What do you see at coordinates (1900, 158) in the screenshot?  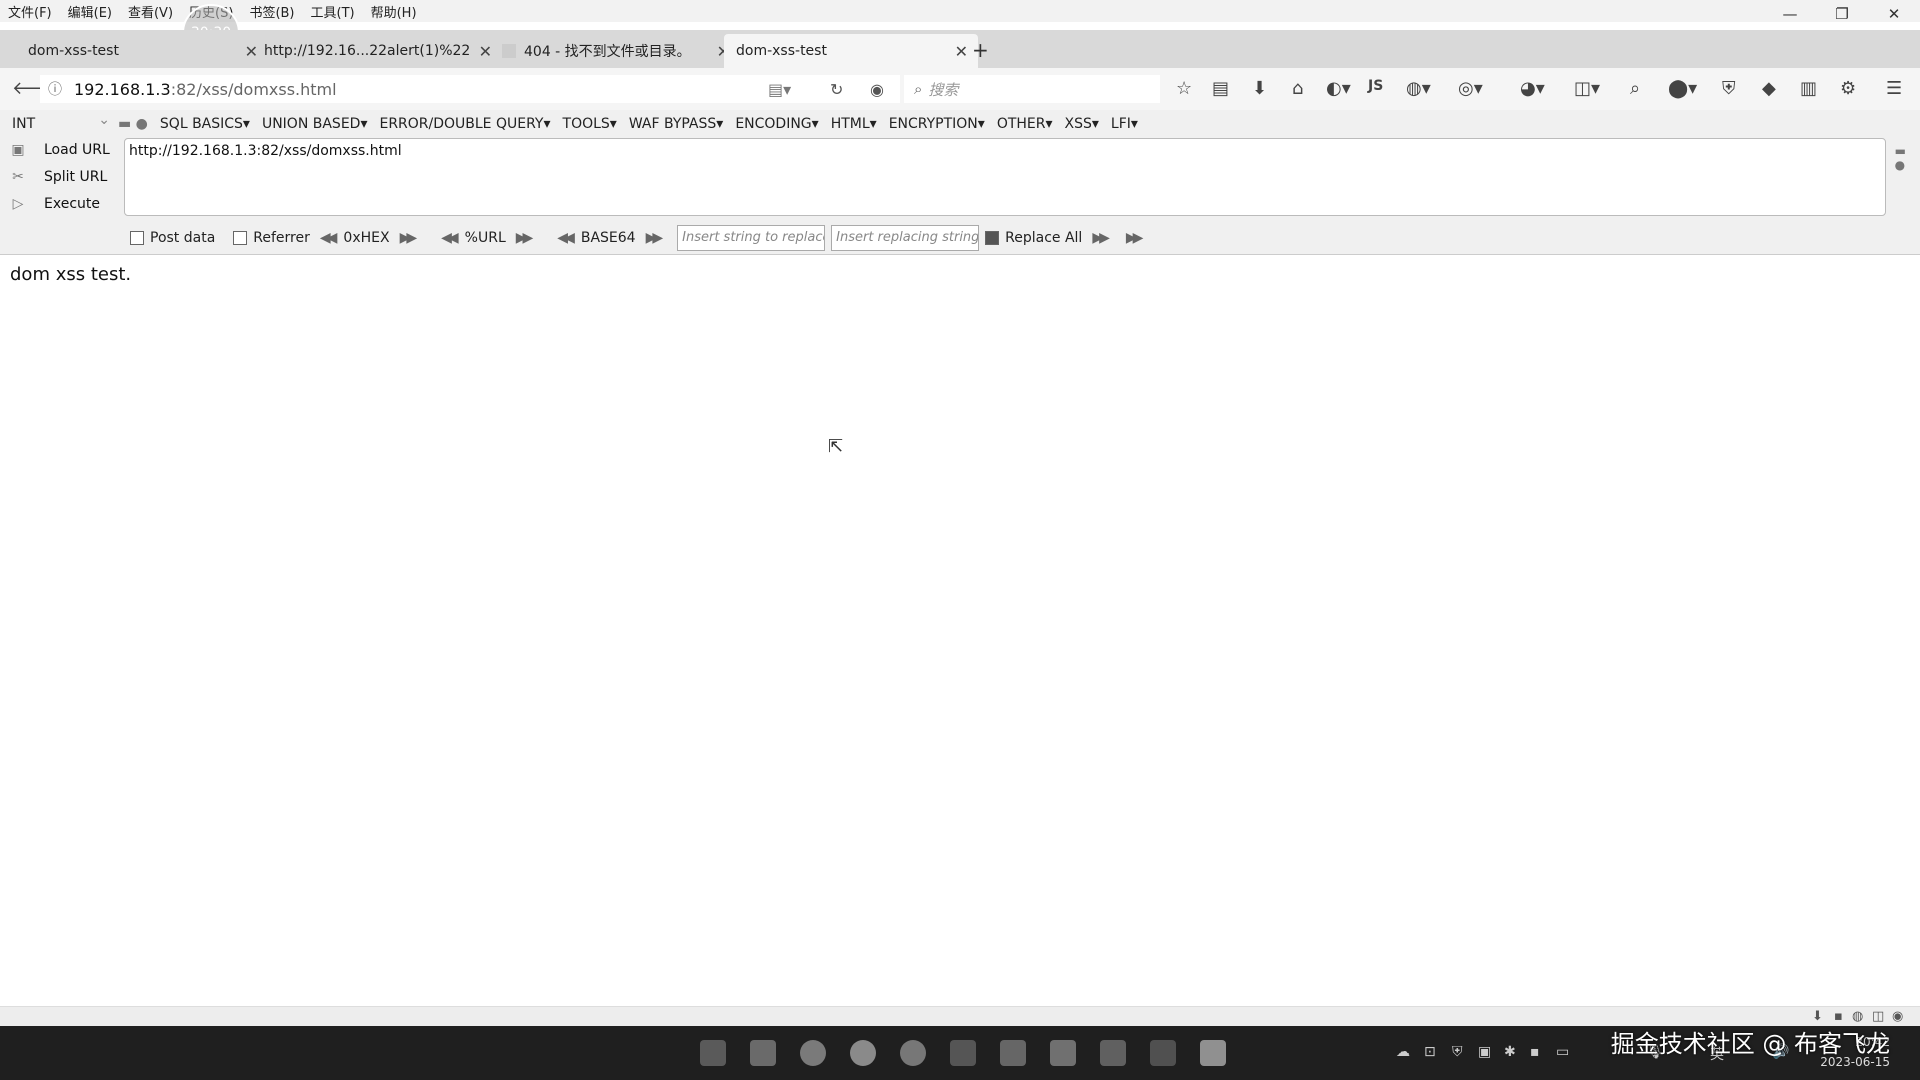 I see `collapse-icon: ▬ ●` at bounding box center [1900, 158].